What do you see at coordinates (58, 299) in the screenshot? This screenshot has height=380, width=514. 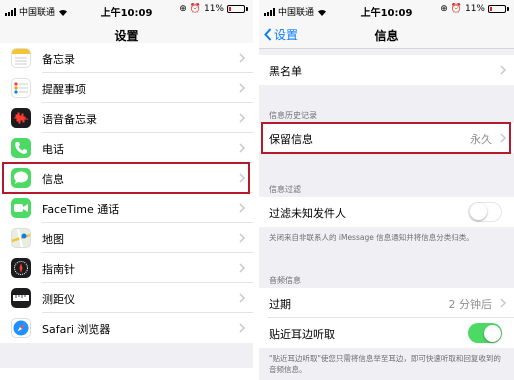 I see `settings-row-label: 测距仪` at bounding box center [58, 299].